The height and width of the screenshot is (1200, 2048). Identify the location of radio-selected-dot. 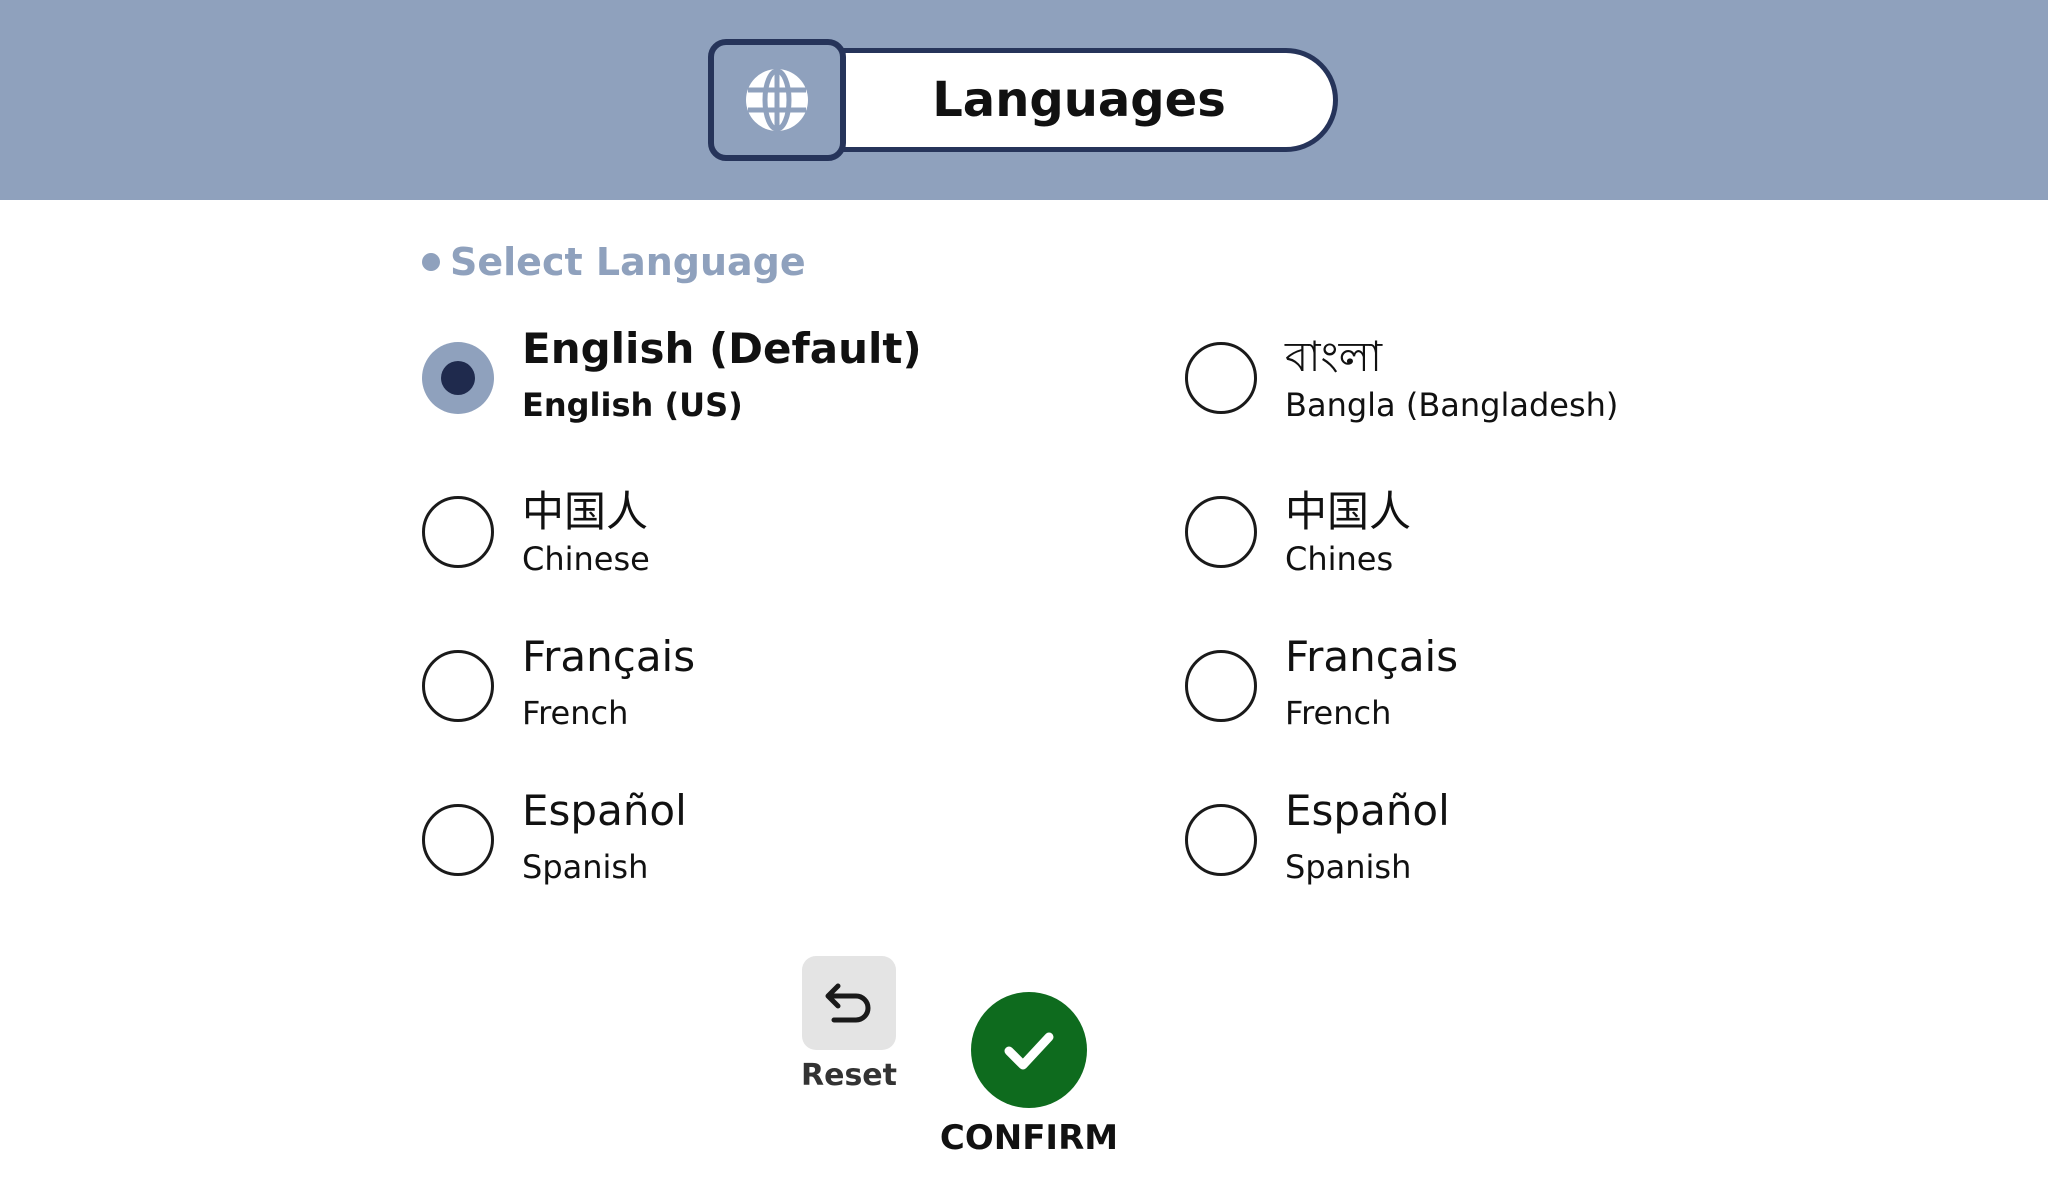
(458, 378).